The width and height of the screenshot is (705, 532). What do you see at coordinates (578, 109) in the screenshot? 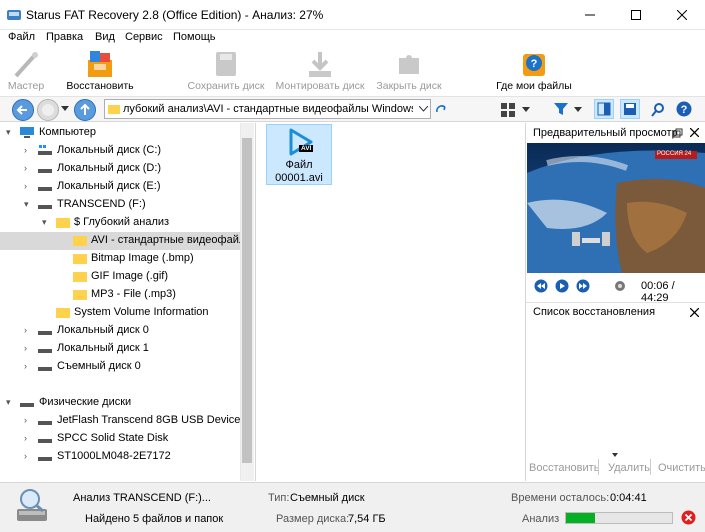
I see `filter-dropdown-icon` at bounding box center [578, 109].